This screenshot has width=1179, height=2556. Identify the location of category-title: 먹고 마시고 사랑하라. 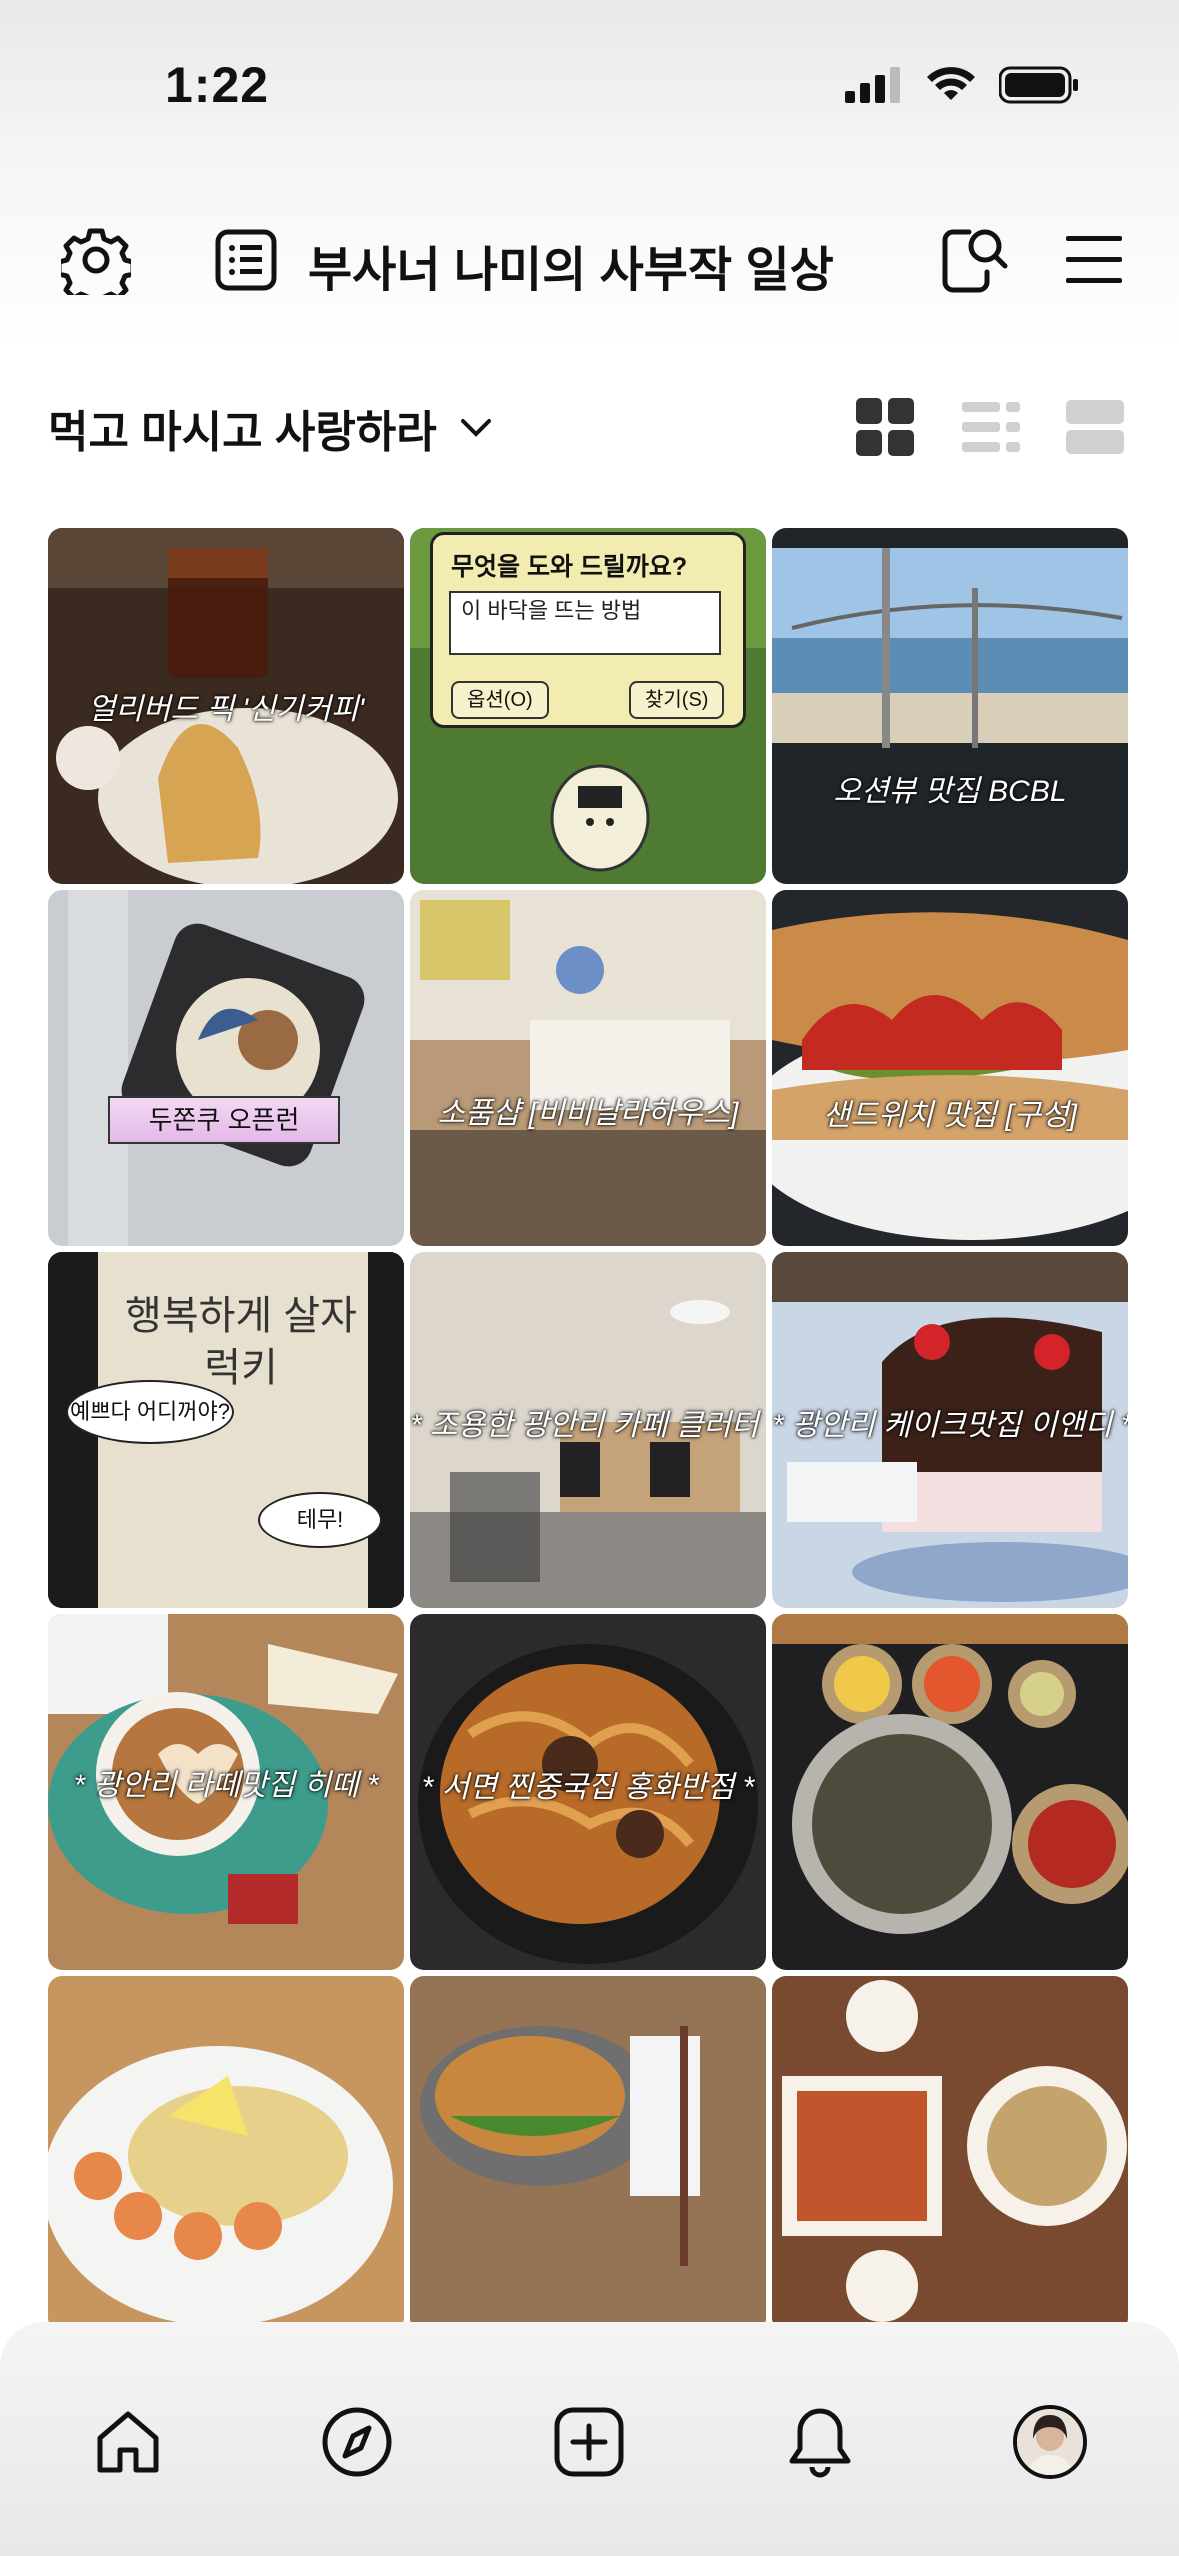
(242, 432).